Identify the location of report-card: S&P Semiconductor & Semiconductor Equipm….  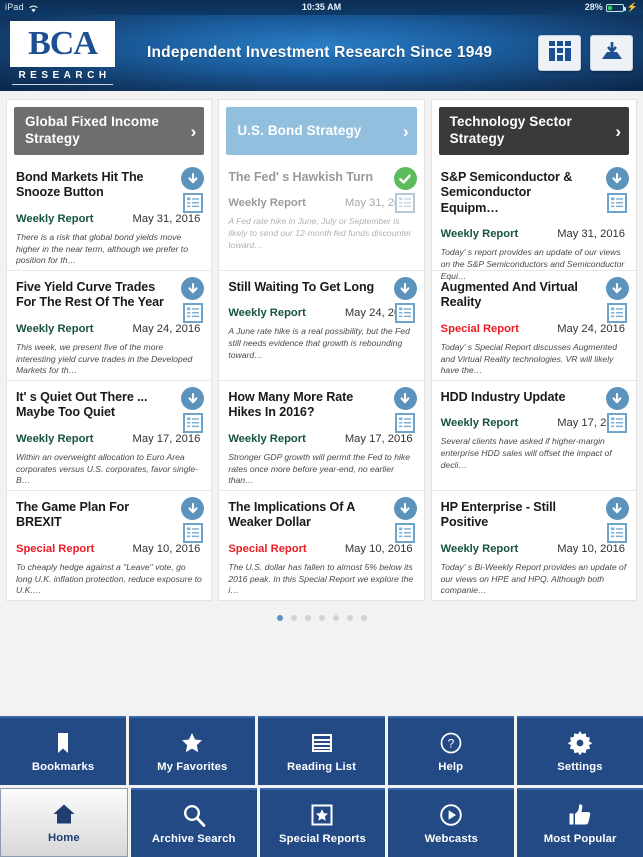
(534, 221).